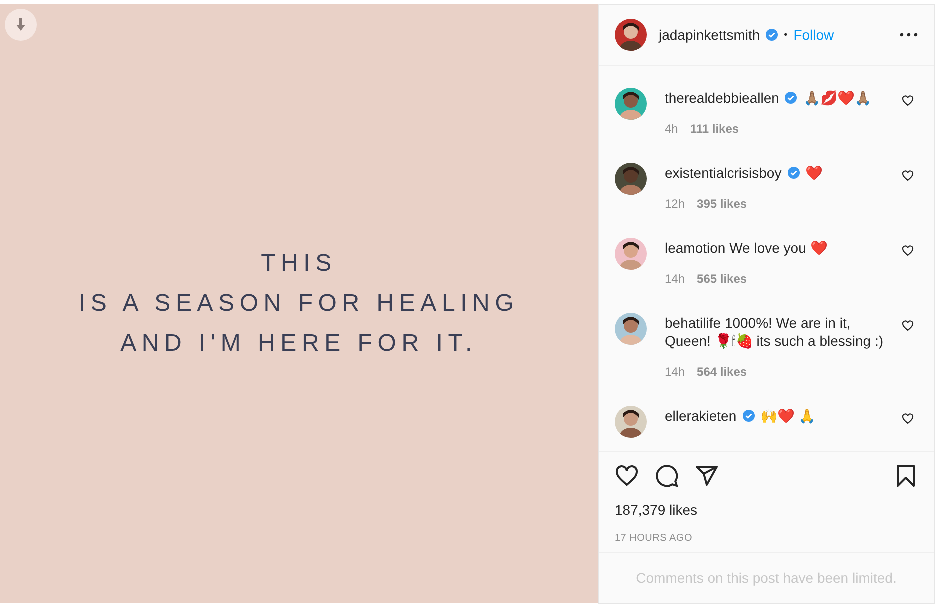  What do you see at coordinates (722, 372) in the screenshot?
I see `comment-likes: 564 likes` at bounding box center [722, 372].